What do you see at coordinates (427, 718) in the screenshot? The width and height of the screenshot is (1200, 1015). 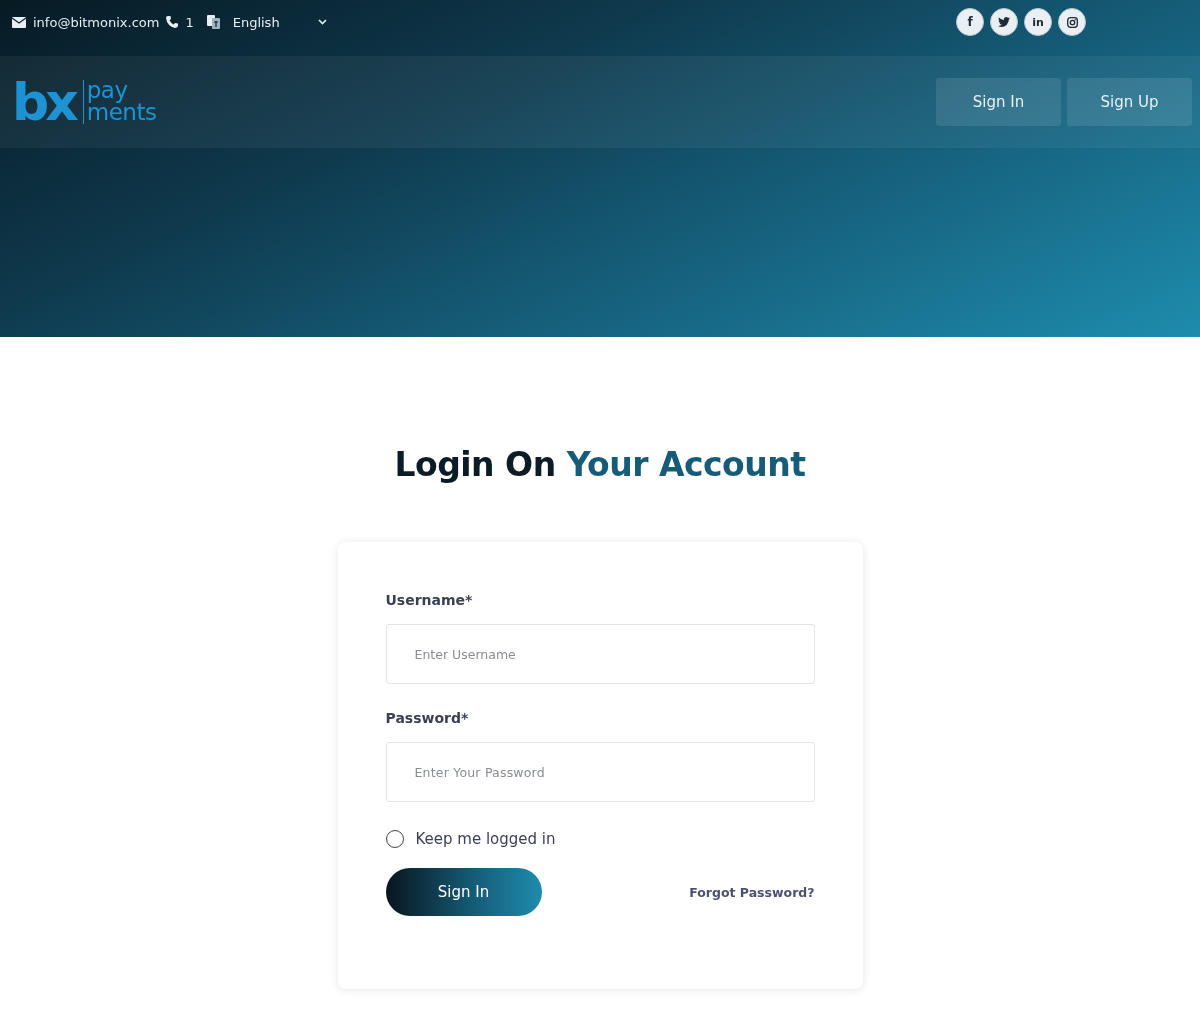 I see `field-label: Password*` at bounding box center [427, 718].